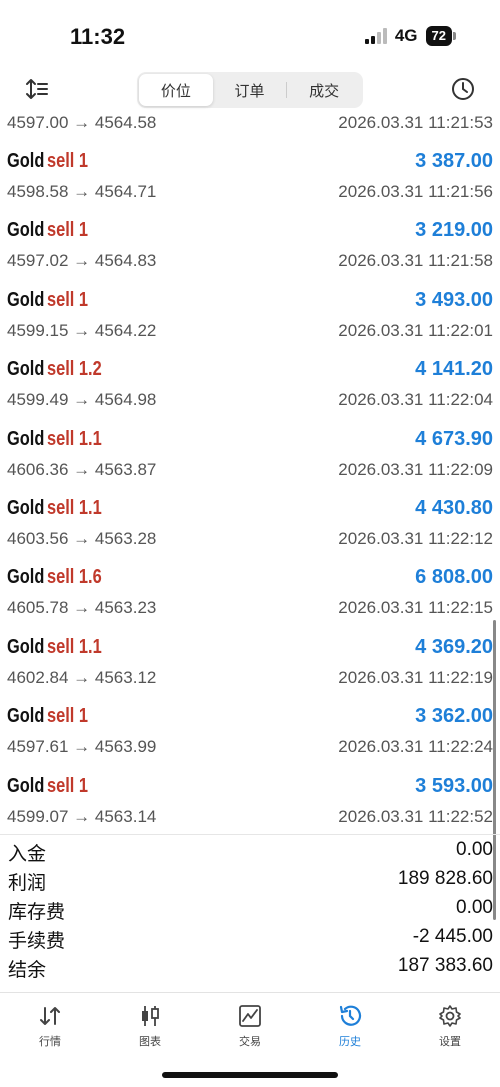  I want to click on deal-details: 4599.49 → 4564.98 2026.03.31 11:22:04, so click(250, 401).